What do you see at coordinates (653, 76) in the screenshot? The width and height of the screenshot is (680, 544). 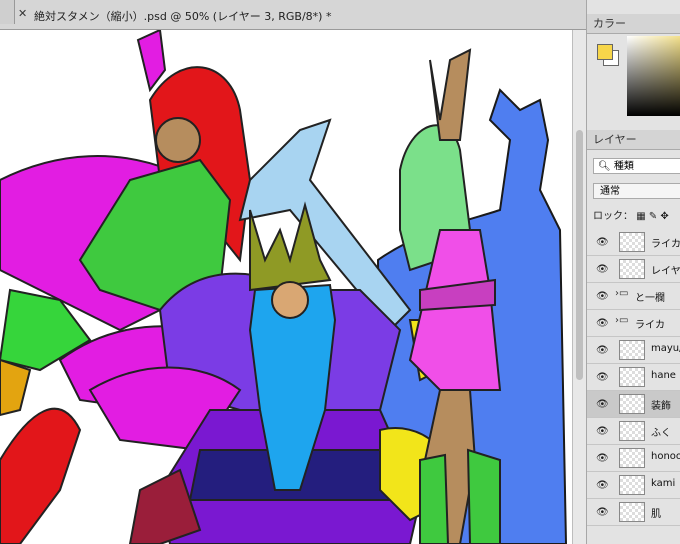 I see `color-picker-field` at bounding box center [653, 76].